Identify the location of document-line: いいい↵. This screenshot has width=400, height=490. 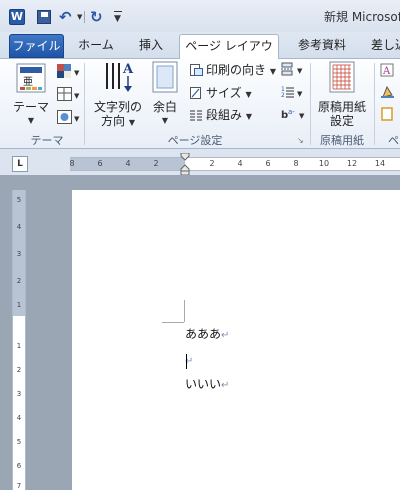
(207, 385).